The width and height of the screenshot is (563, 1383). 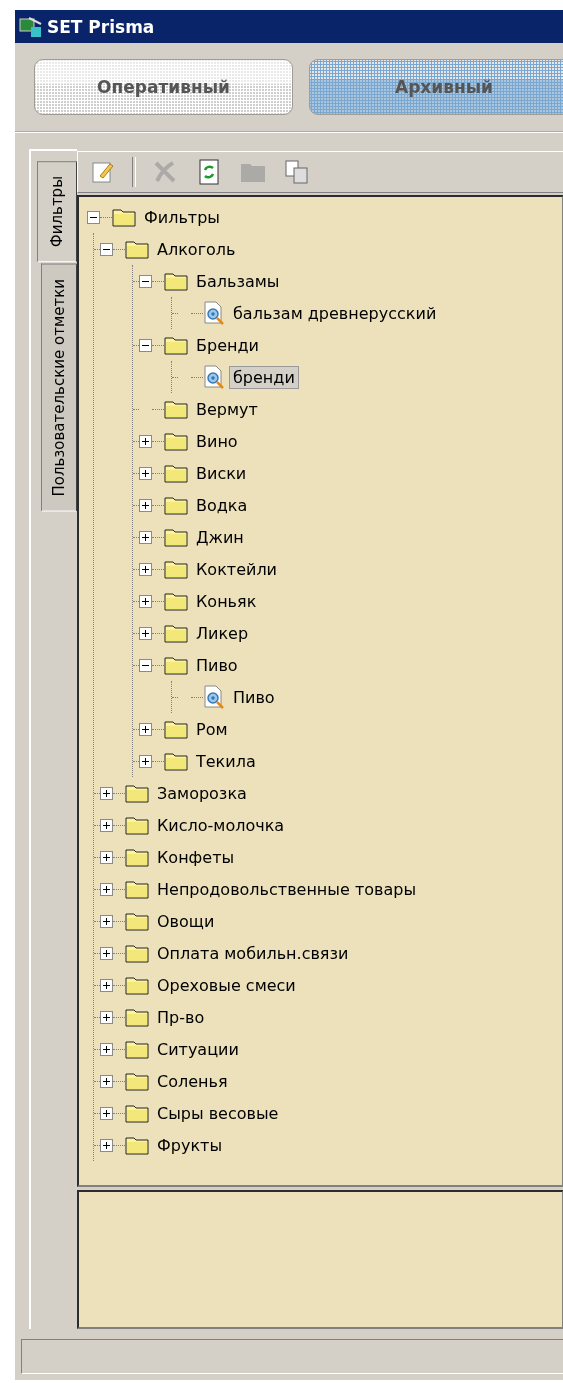 I want to click on tree-item: Овощи, so click(x=186, y=921).